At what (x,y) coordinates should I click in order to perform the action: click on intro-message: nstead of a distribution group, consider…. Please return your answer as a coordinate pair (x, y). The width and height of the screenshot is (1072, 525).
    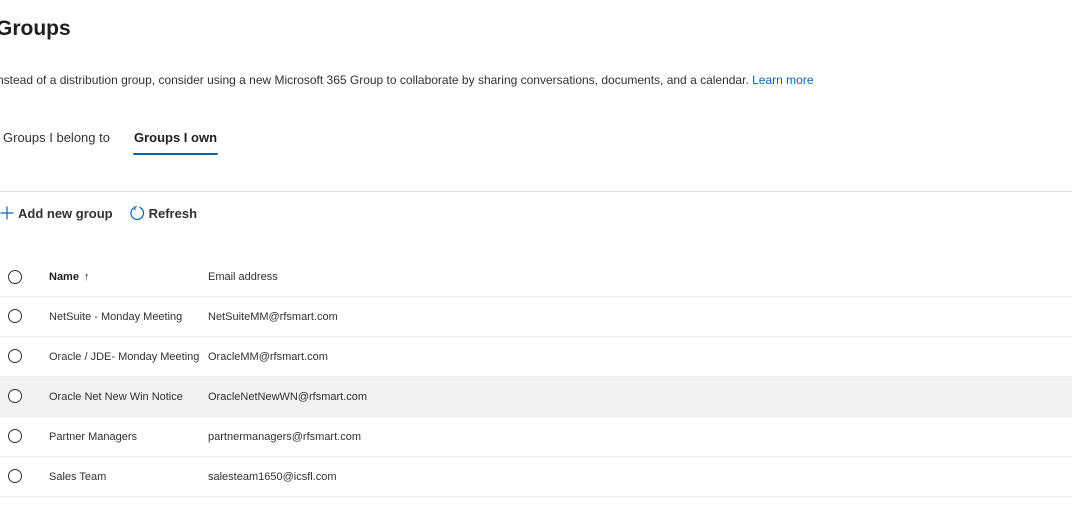
    Looking at the image, I should click on (374, 80).